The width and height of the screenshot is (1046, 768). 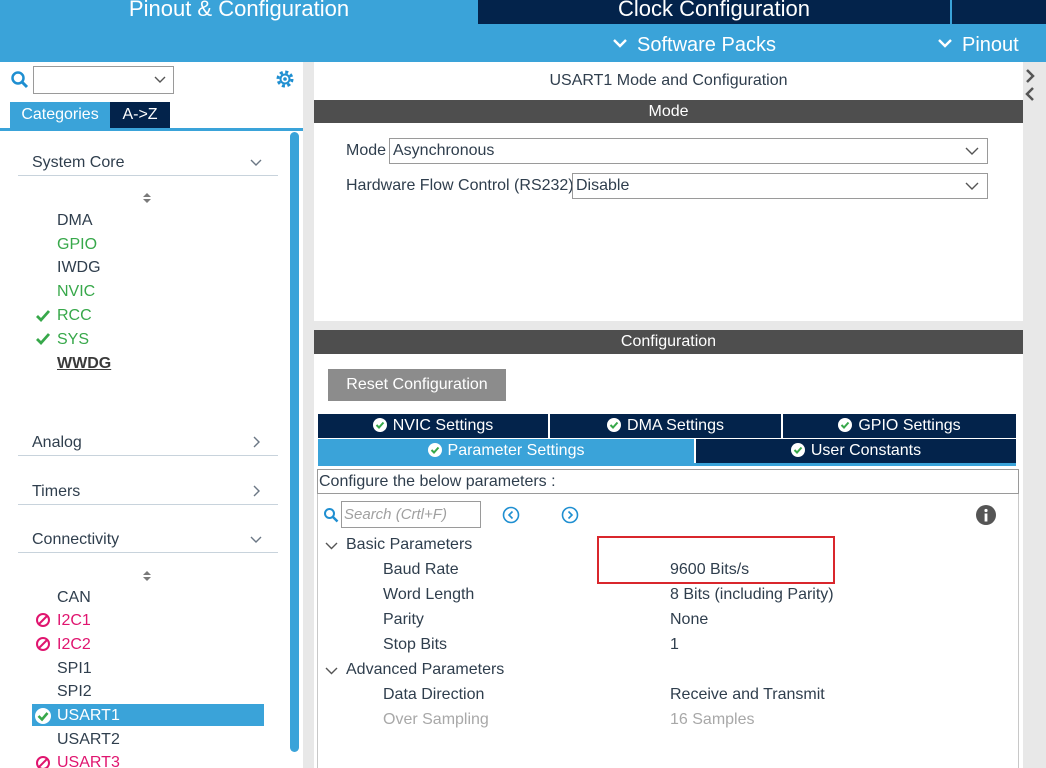 What do you see at coordinates (411, 514) in the screenshot?
I see `parameter-search-input: Search (Crtl+F)` at bounding box center [411, 514].